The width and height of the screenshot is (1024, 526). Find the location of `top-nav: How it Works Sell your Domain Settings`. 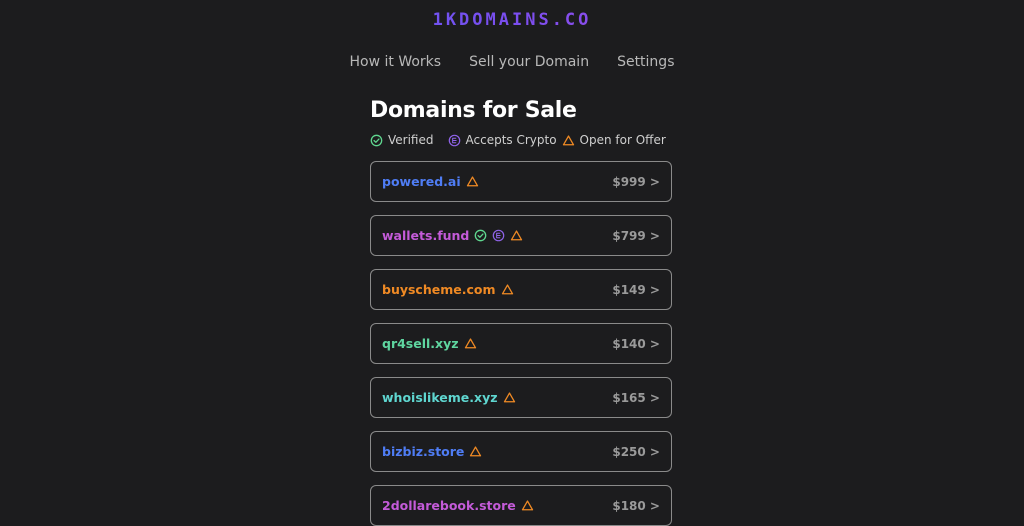

top-nav: How it Works Sell your Domain Settings is located at coordinates (512, 62).